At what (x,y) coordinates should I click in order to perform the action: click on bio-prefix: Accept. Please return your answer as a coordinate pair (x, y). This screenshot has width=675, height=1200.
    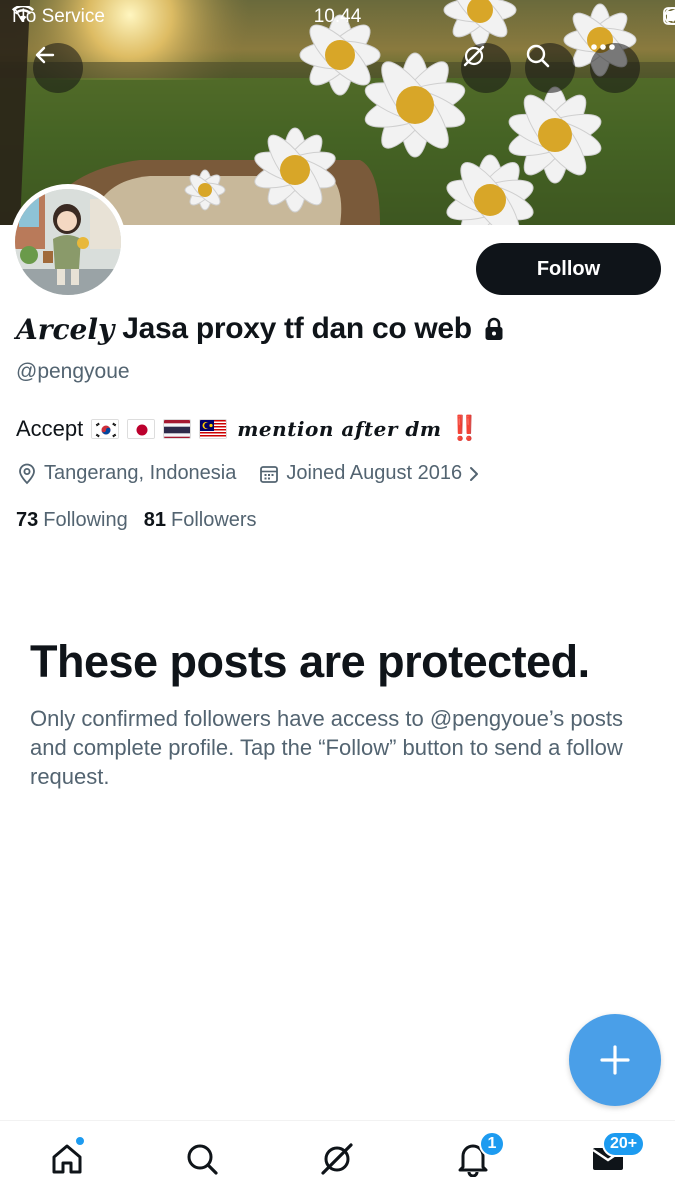
    Looking at the image, I should click on (50, 428).